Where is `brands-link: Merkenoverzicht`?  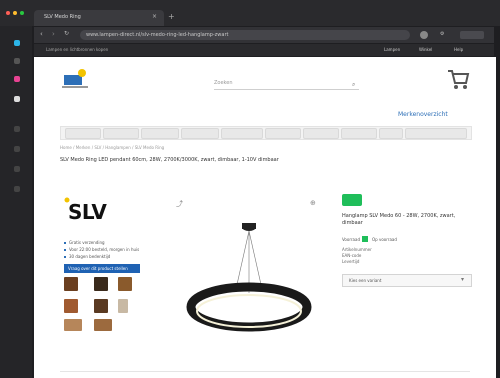
brands-link: Merkenoverzicht is located at coordinates (423, 114).